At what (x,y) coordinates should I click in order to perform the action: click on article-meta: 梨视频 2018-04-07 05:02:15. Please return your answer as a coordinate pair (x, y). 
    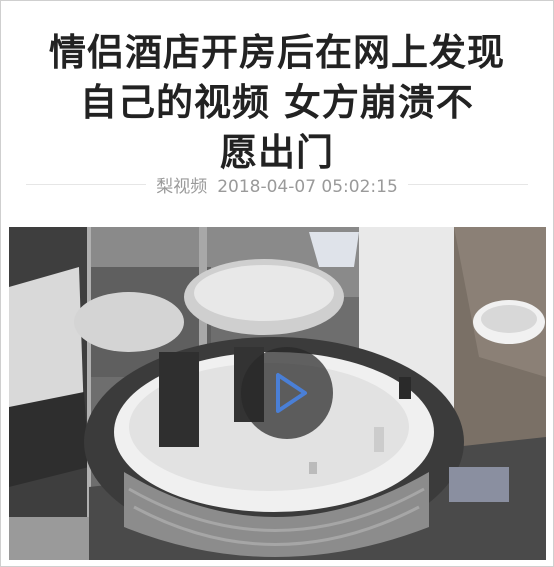
    Looking at the image, I should click on (277, 184).